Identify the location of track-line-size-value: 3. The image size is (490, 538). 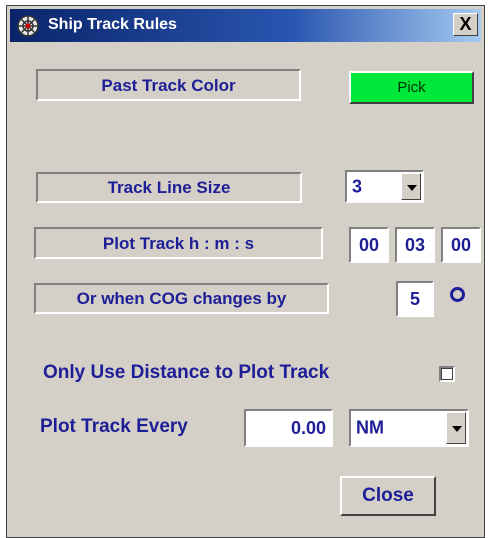
(357, 186).